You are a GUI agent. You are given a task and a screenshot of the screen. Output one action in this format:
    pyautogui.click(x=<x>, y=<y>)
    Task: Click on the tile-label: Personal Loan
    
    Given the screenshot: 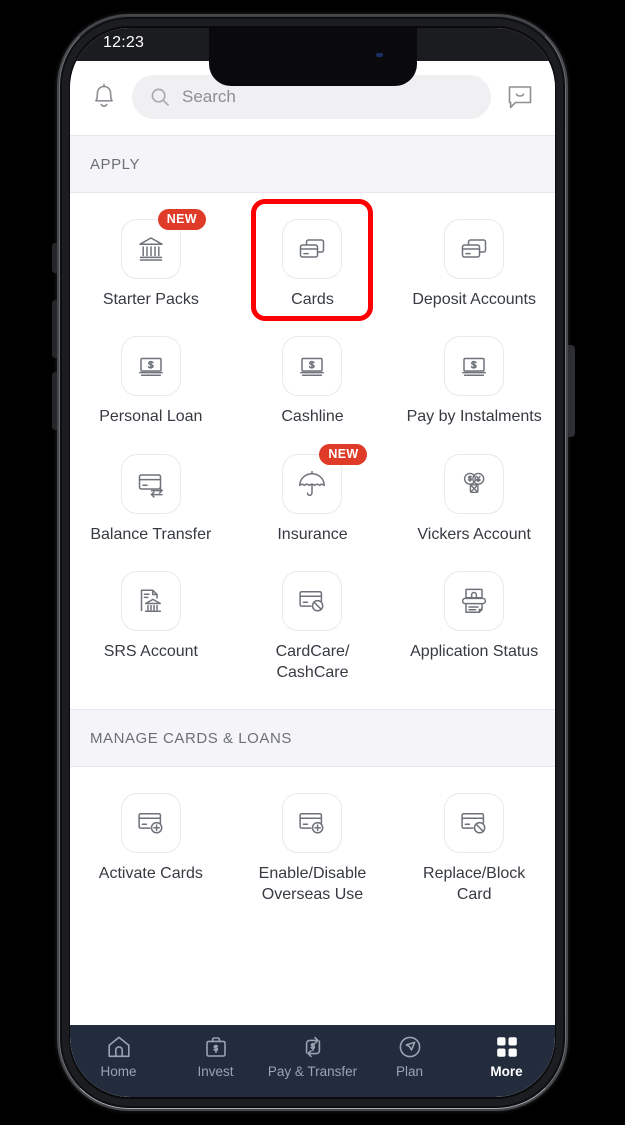 What is the action you would take?
    pyautogui.click(x=151, y=417)
    